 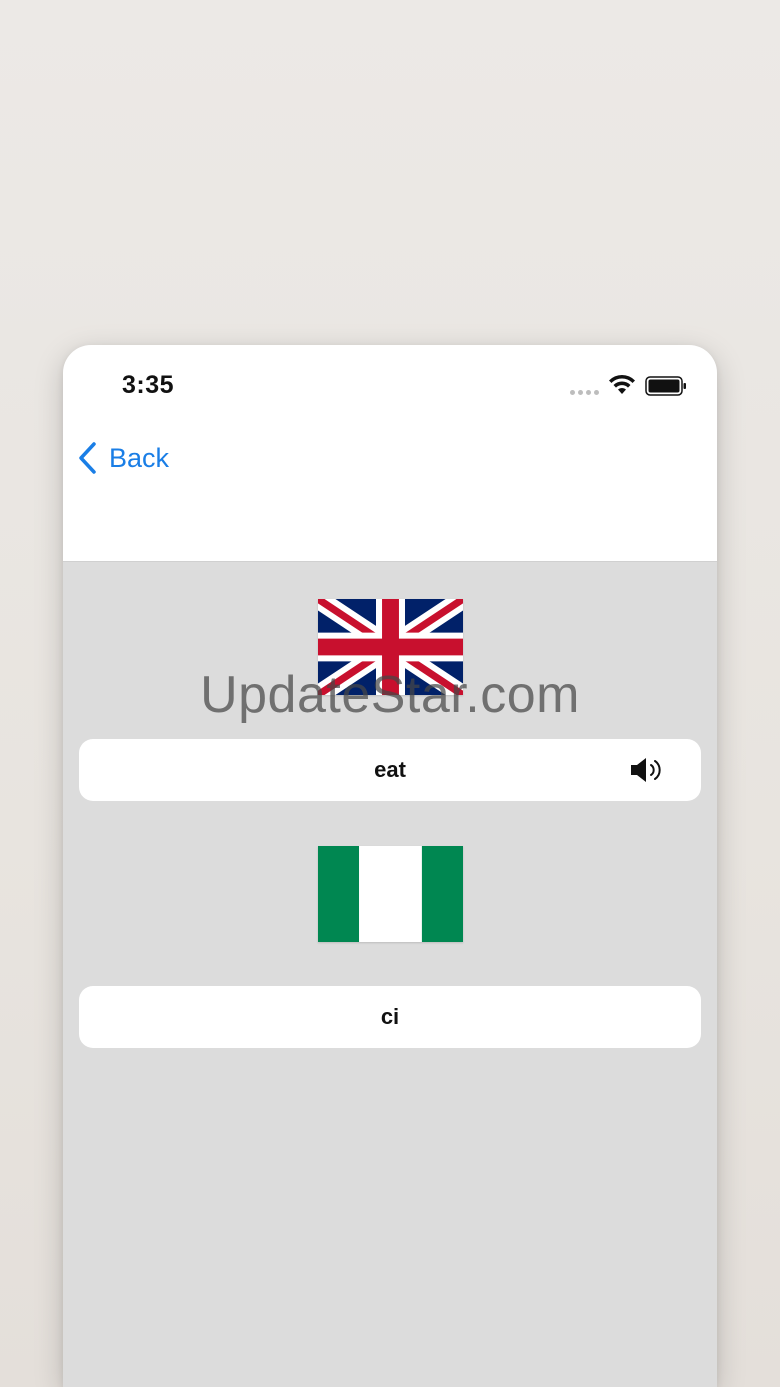 I want to click on back-label: Back, so click(x=139, y=457).